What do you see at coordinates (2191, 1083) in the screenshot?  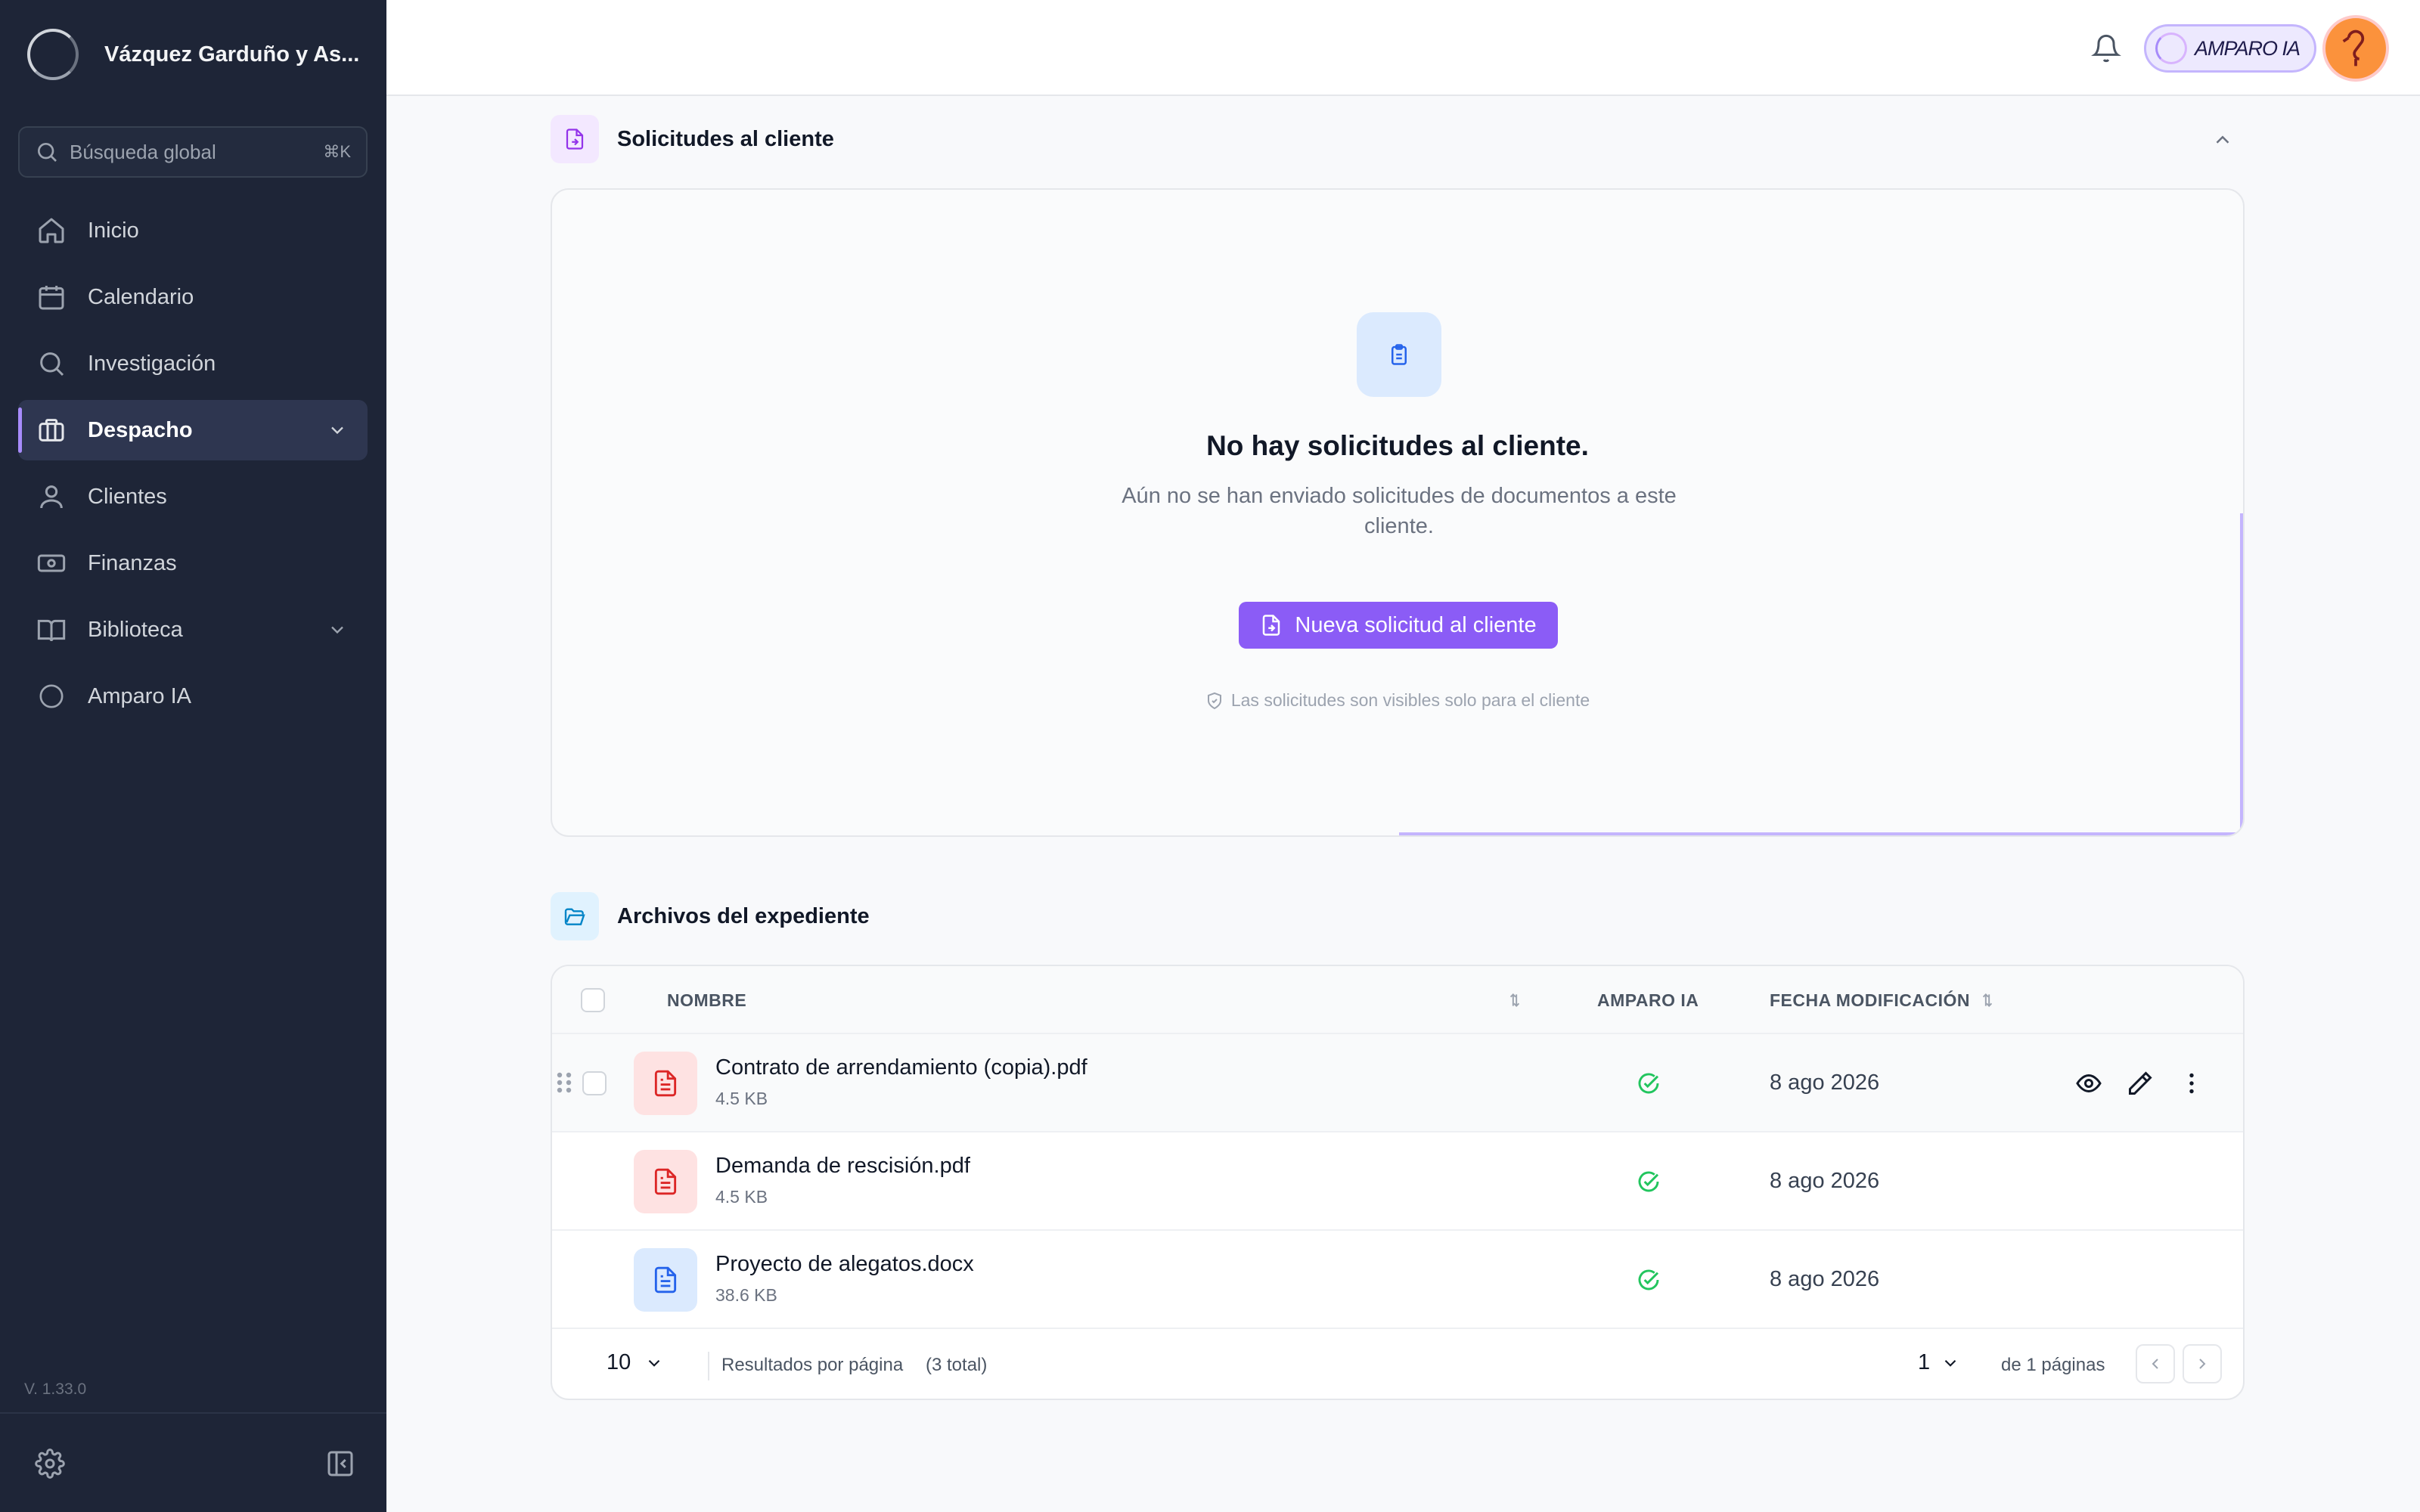 I see `more-vertical-icon` at bounding box center [2191, 1083].